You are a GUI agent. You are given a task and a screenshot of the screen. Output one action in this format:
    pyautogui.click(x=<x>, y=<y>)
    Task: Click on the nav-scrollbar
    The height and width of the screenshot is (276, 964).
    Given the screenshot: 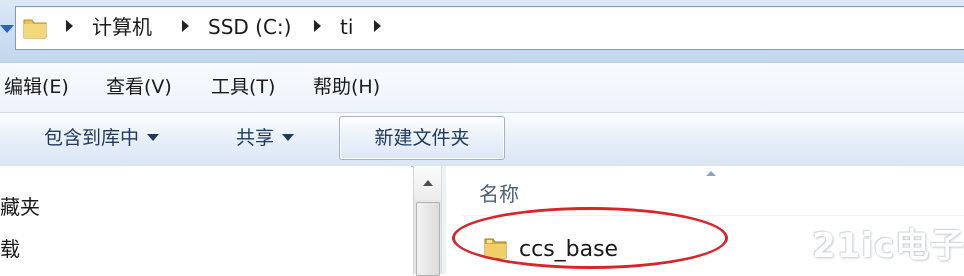 What is the action you would take?
    pyautogui.click(x=427, y=221)
    